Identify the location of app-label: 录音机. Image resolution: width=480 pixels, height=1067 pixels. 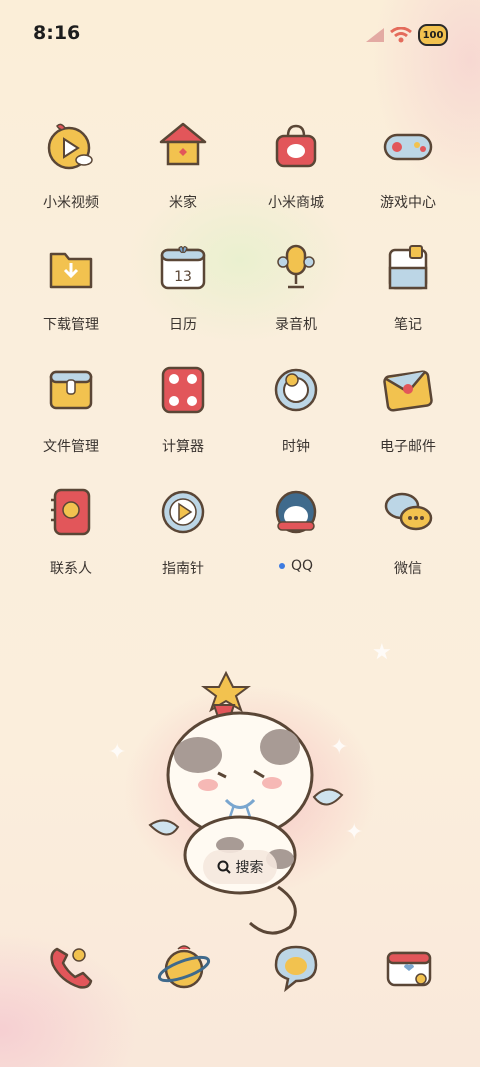
(296, 325).